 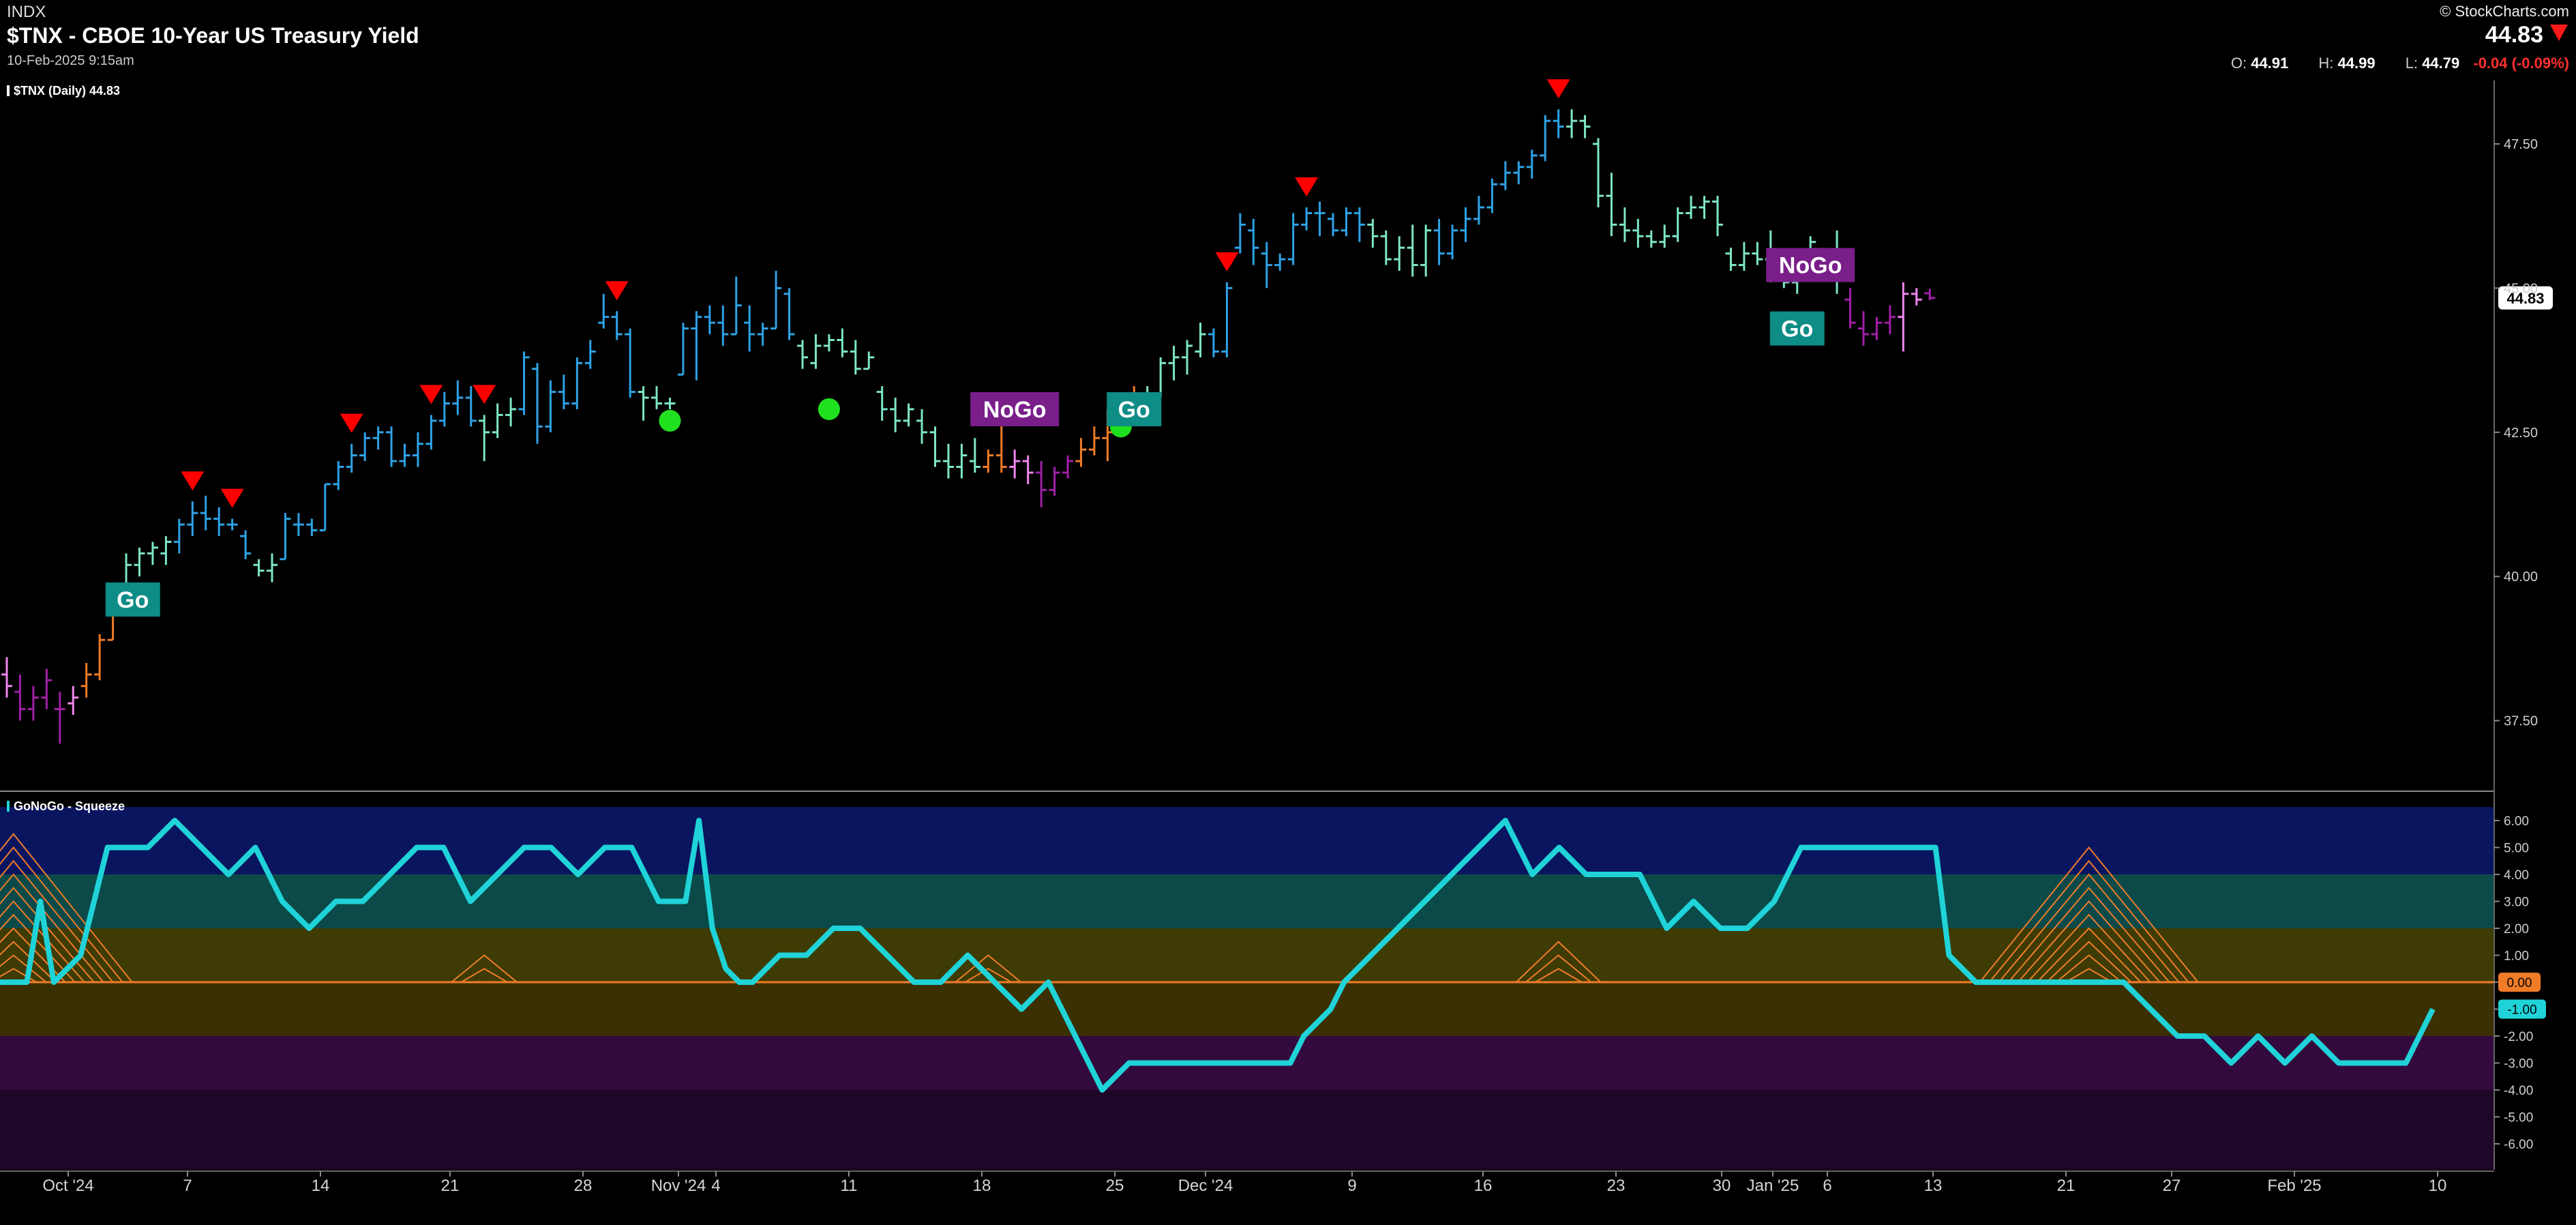 What do you see at coordinates (1616, 1186) in the screenshot?
I see `x-tick-label: 23` at bounding box center [1616, 1186].